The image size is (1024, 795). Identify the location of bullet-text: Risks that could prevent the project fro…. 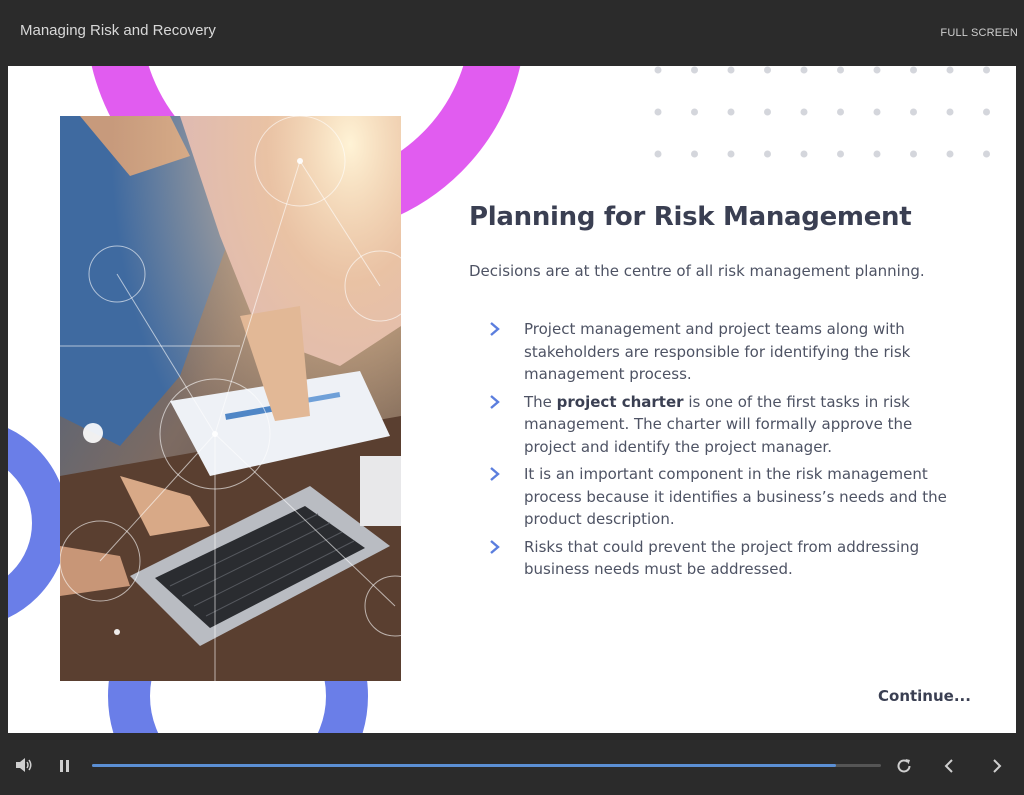
(722, 558).